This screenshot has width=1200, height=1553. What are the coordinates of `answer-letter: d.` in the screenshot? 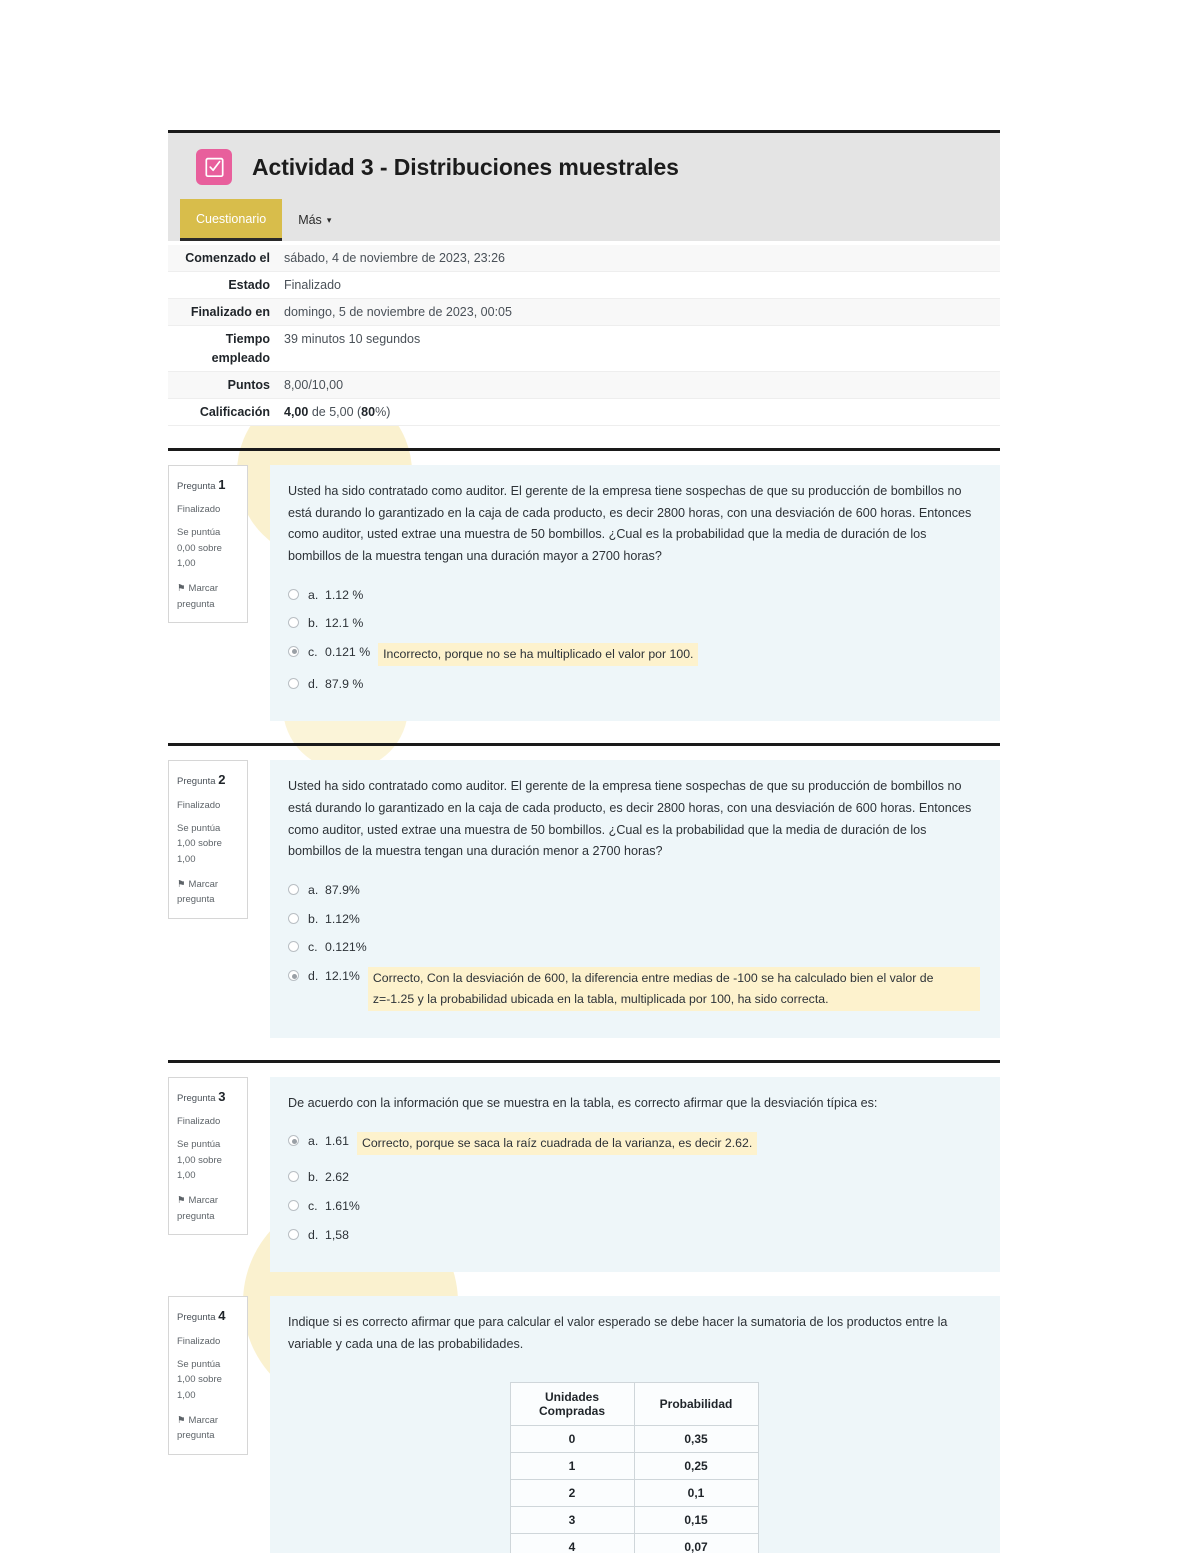 It's located at (313, 976).